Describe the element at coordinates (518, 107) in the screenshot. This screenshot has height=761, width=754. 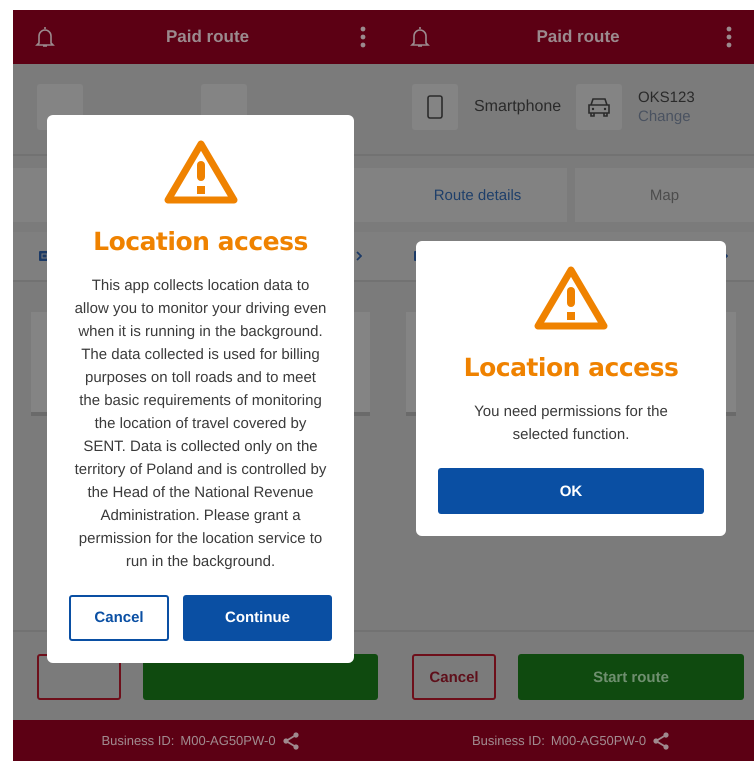
I see `device-label: Smartphone` at that location.